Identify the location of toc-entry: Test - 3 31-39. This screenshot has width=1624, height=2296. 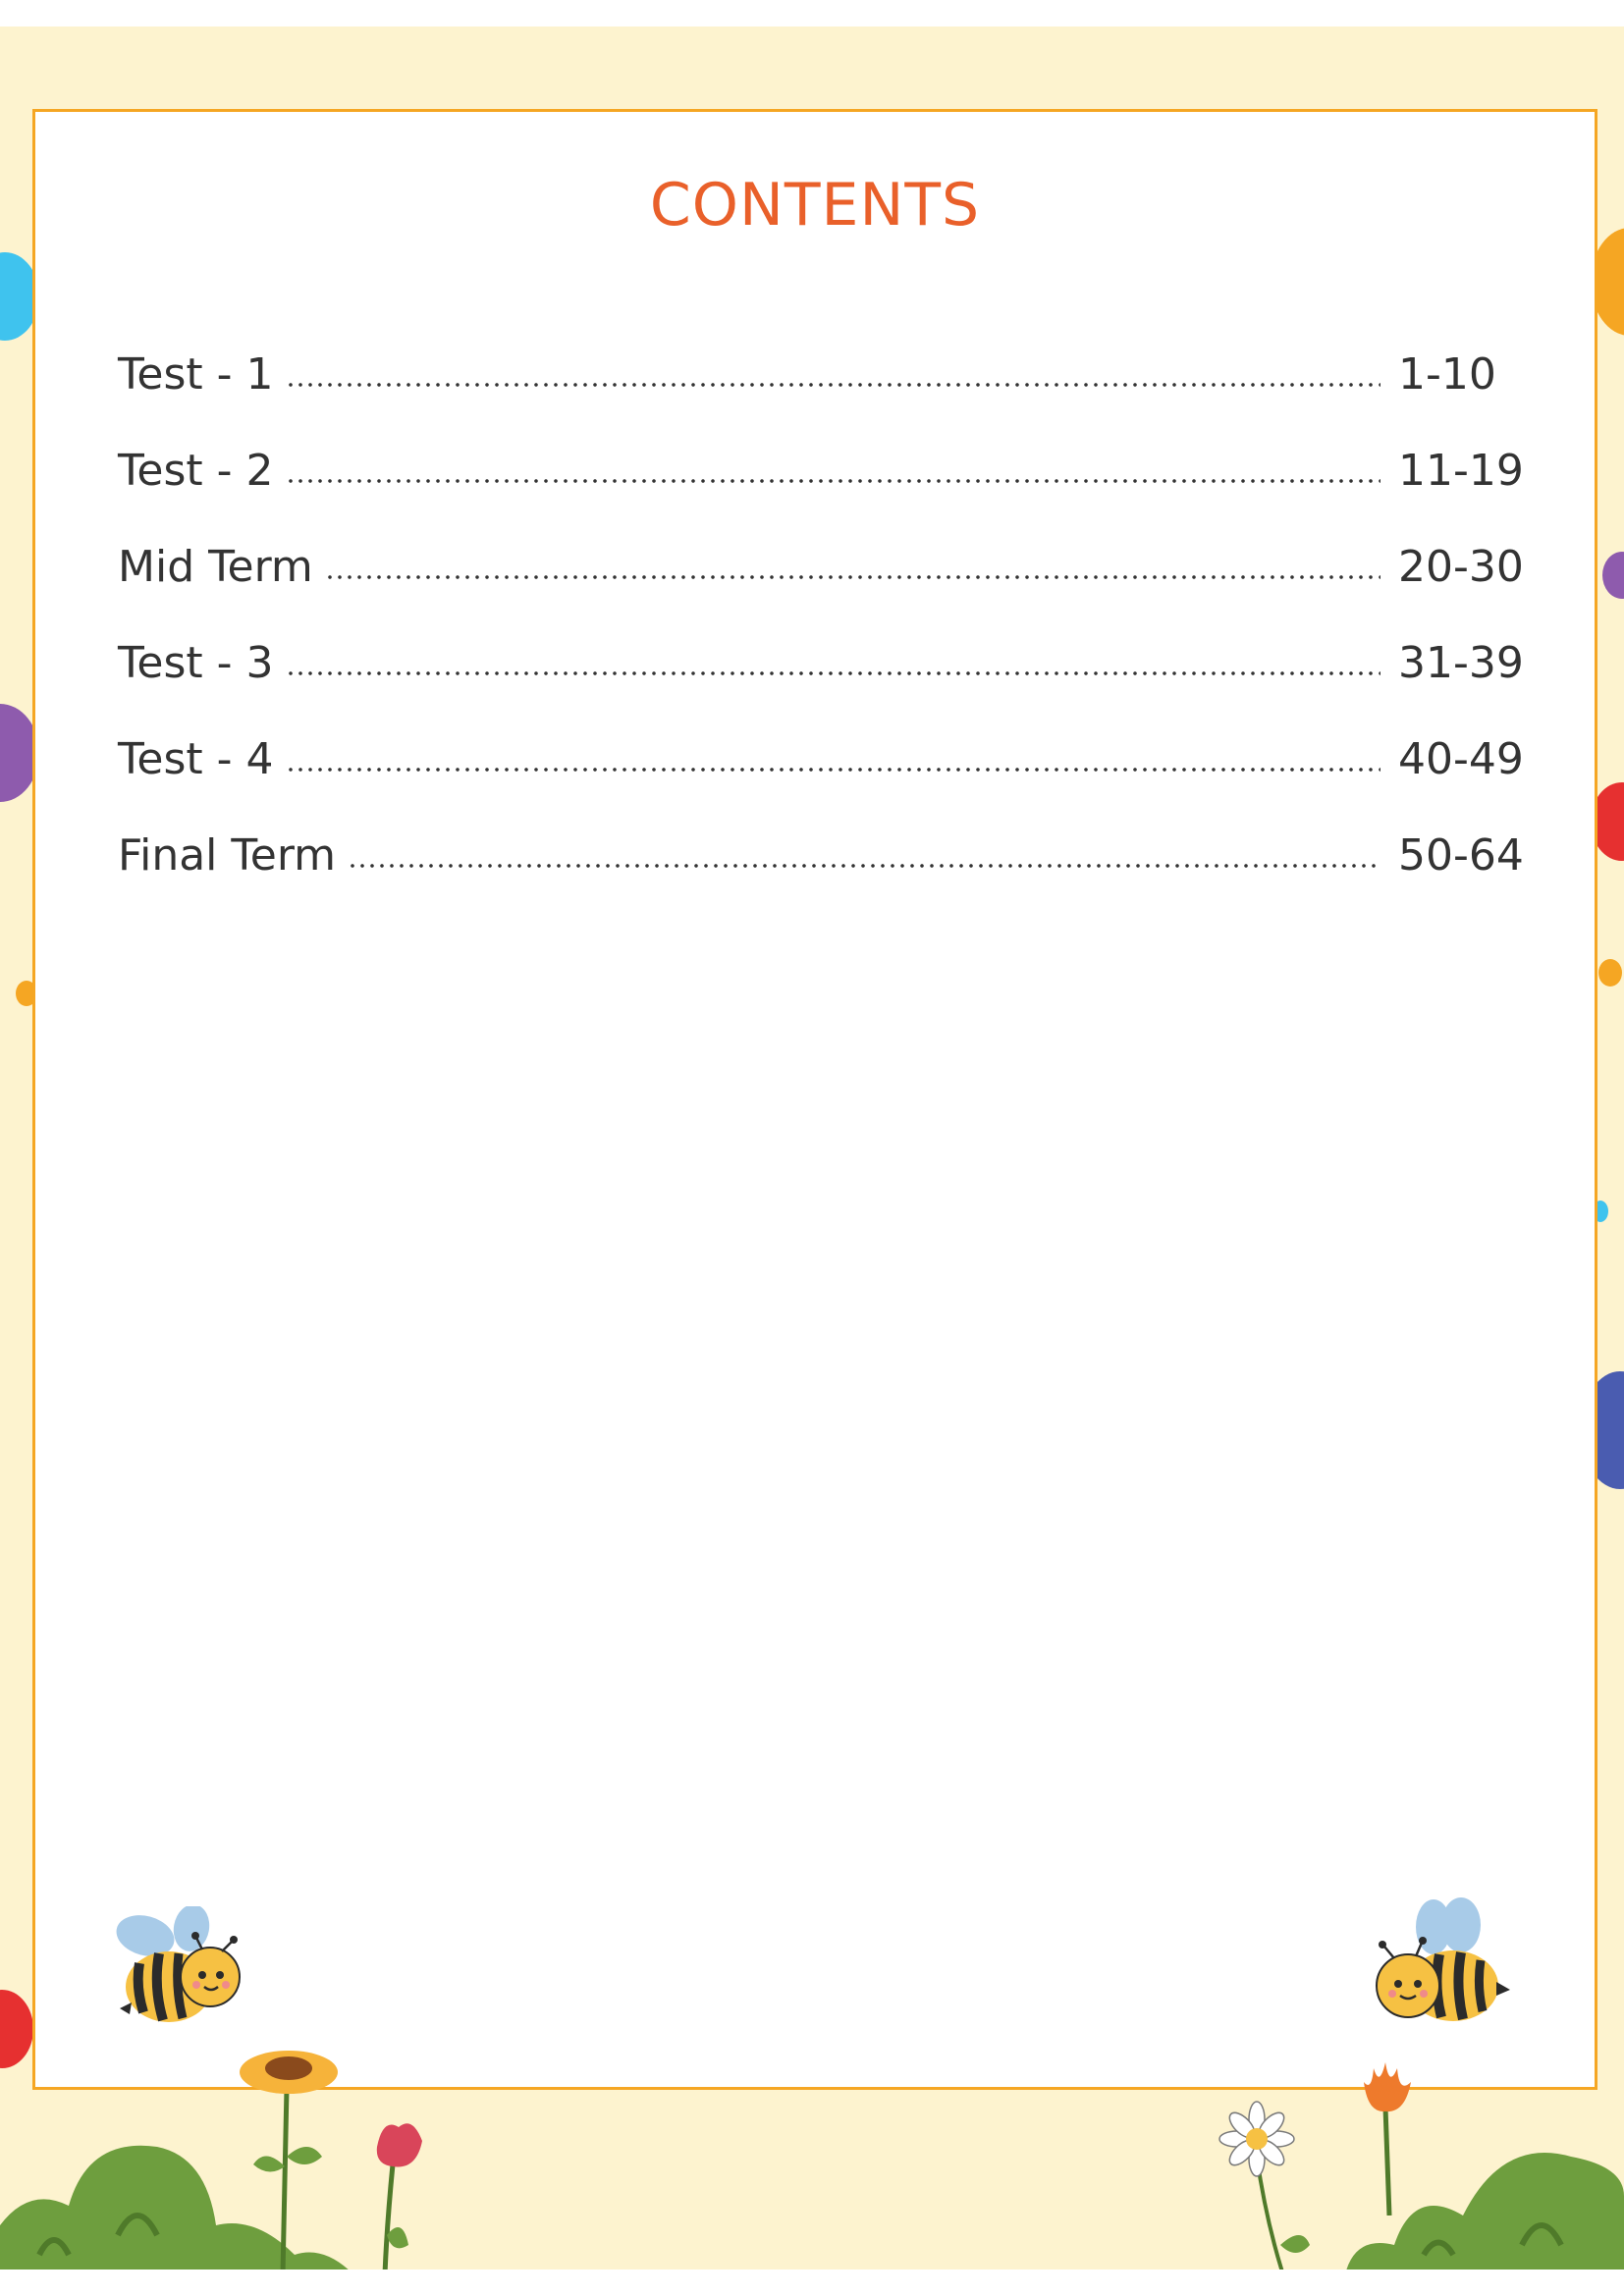
(826, 672).